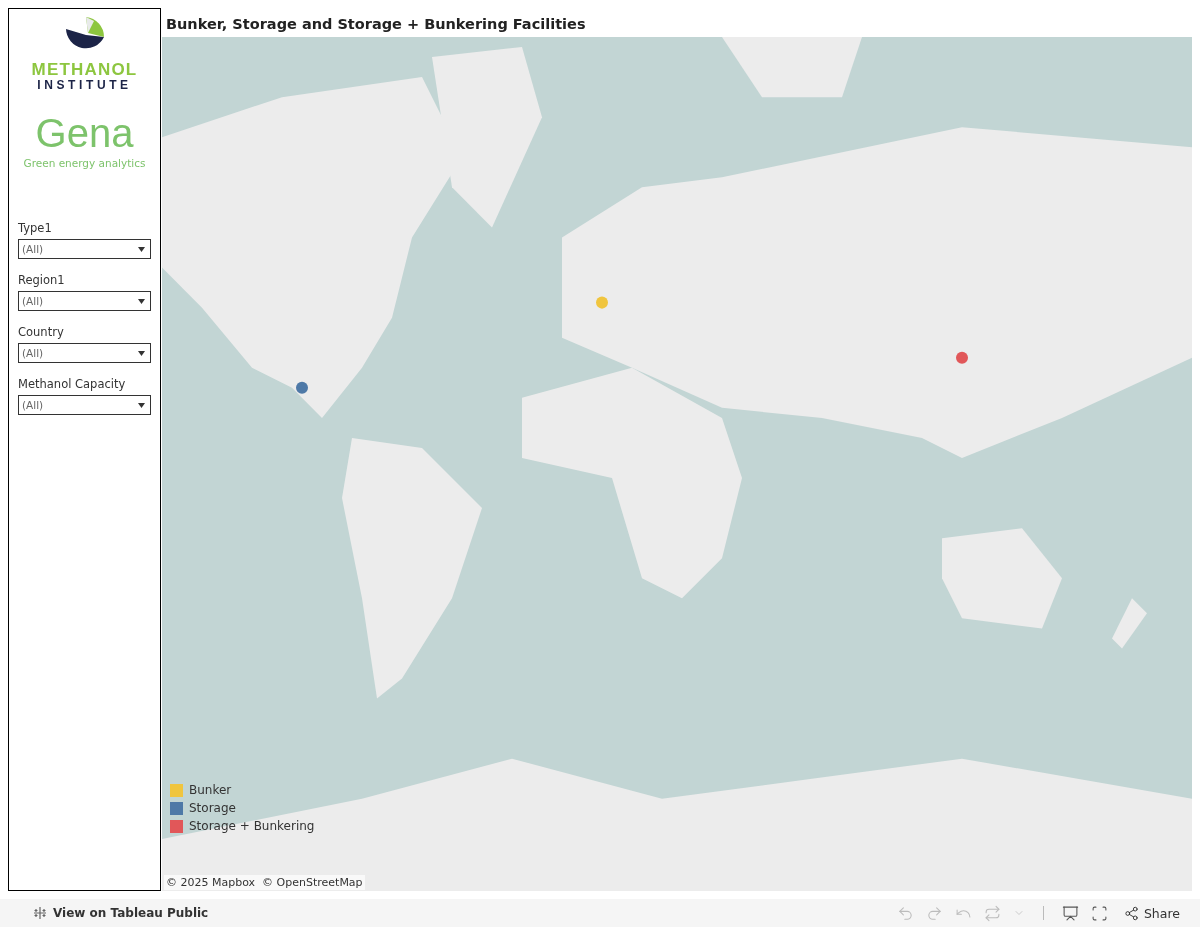  I want to click on dashboard-title: Bunker, Storage and Storage + Bunkering Facilities, so click(376, 24).